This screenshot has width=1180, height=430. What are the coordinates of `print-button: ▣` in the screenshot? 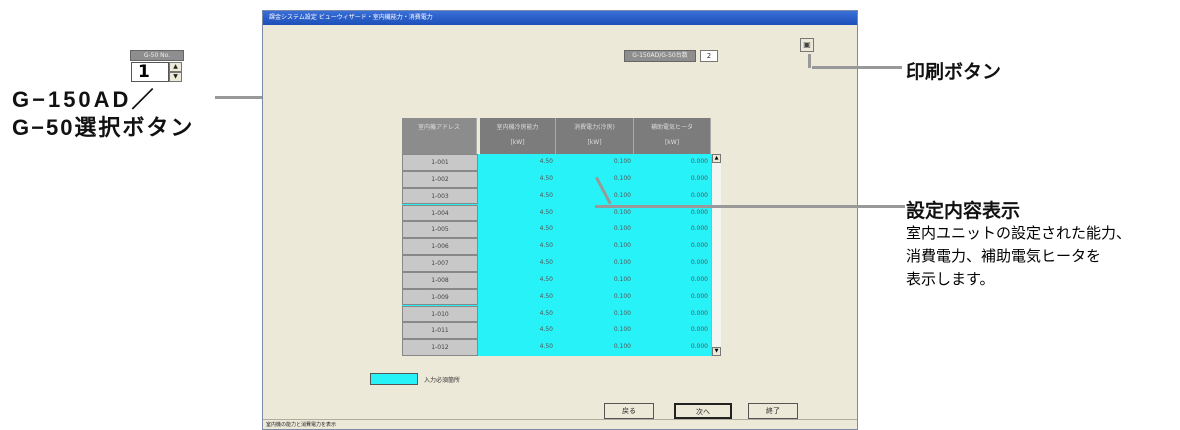 It's located at (807, 45).